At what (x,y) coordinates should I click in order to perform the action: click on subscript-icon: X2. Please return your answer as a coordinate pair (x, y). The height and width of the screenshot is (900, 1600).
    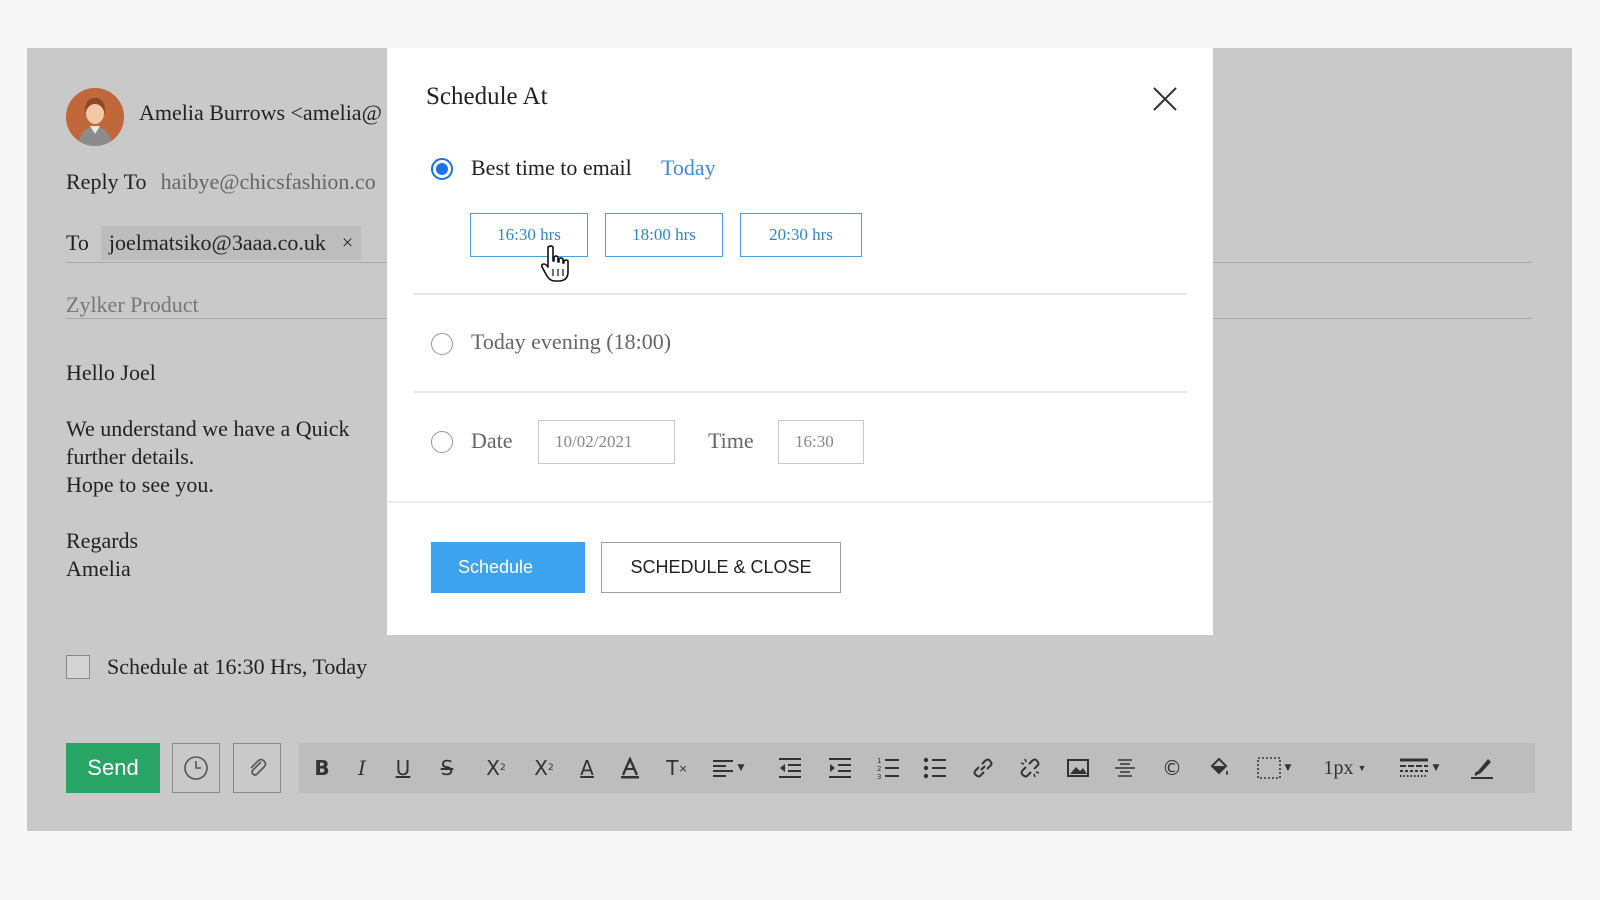
    Looking at the image, I should click on (496, 768).